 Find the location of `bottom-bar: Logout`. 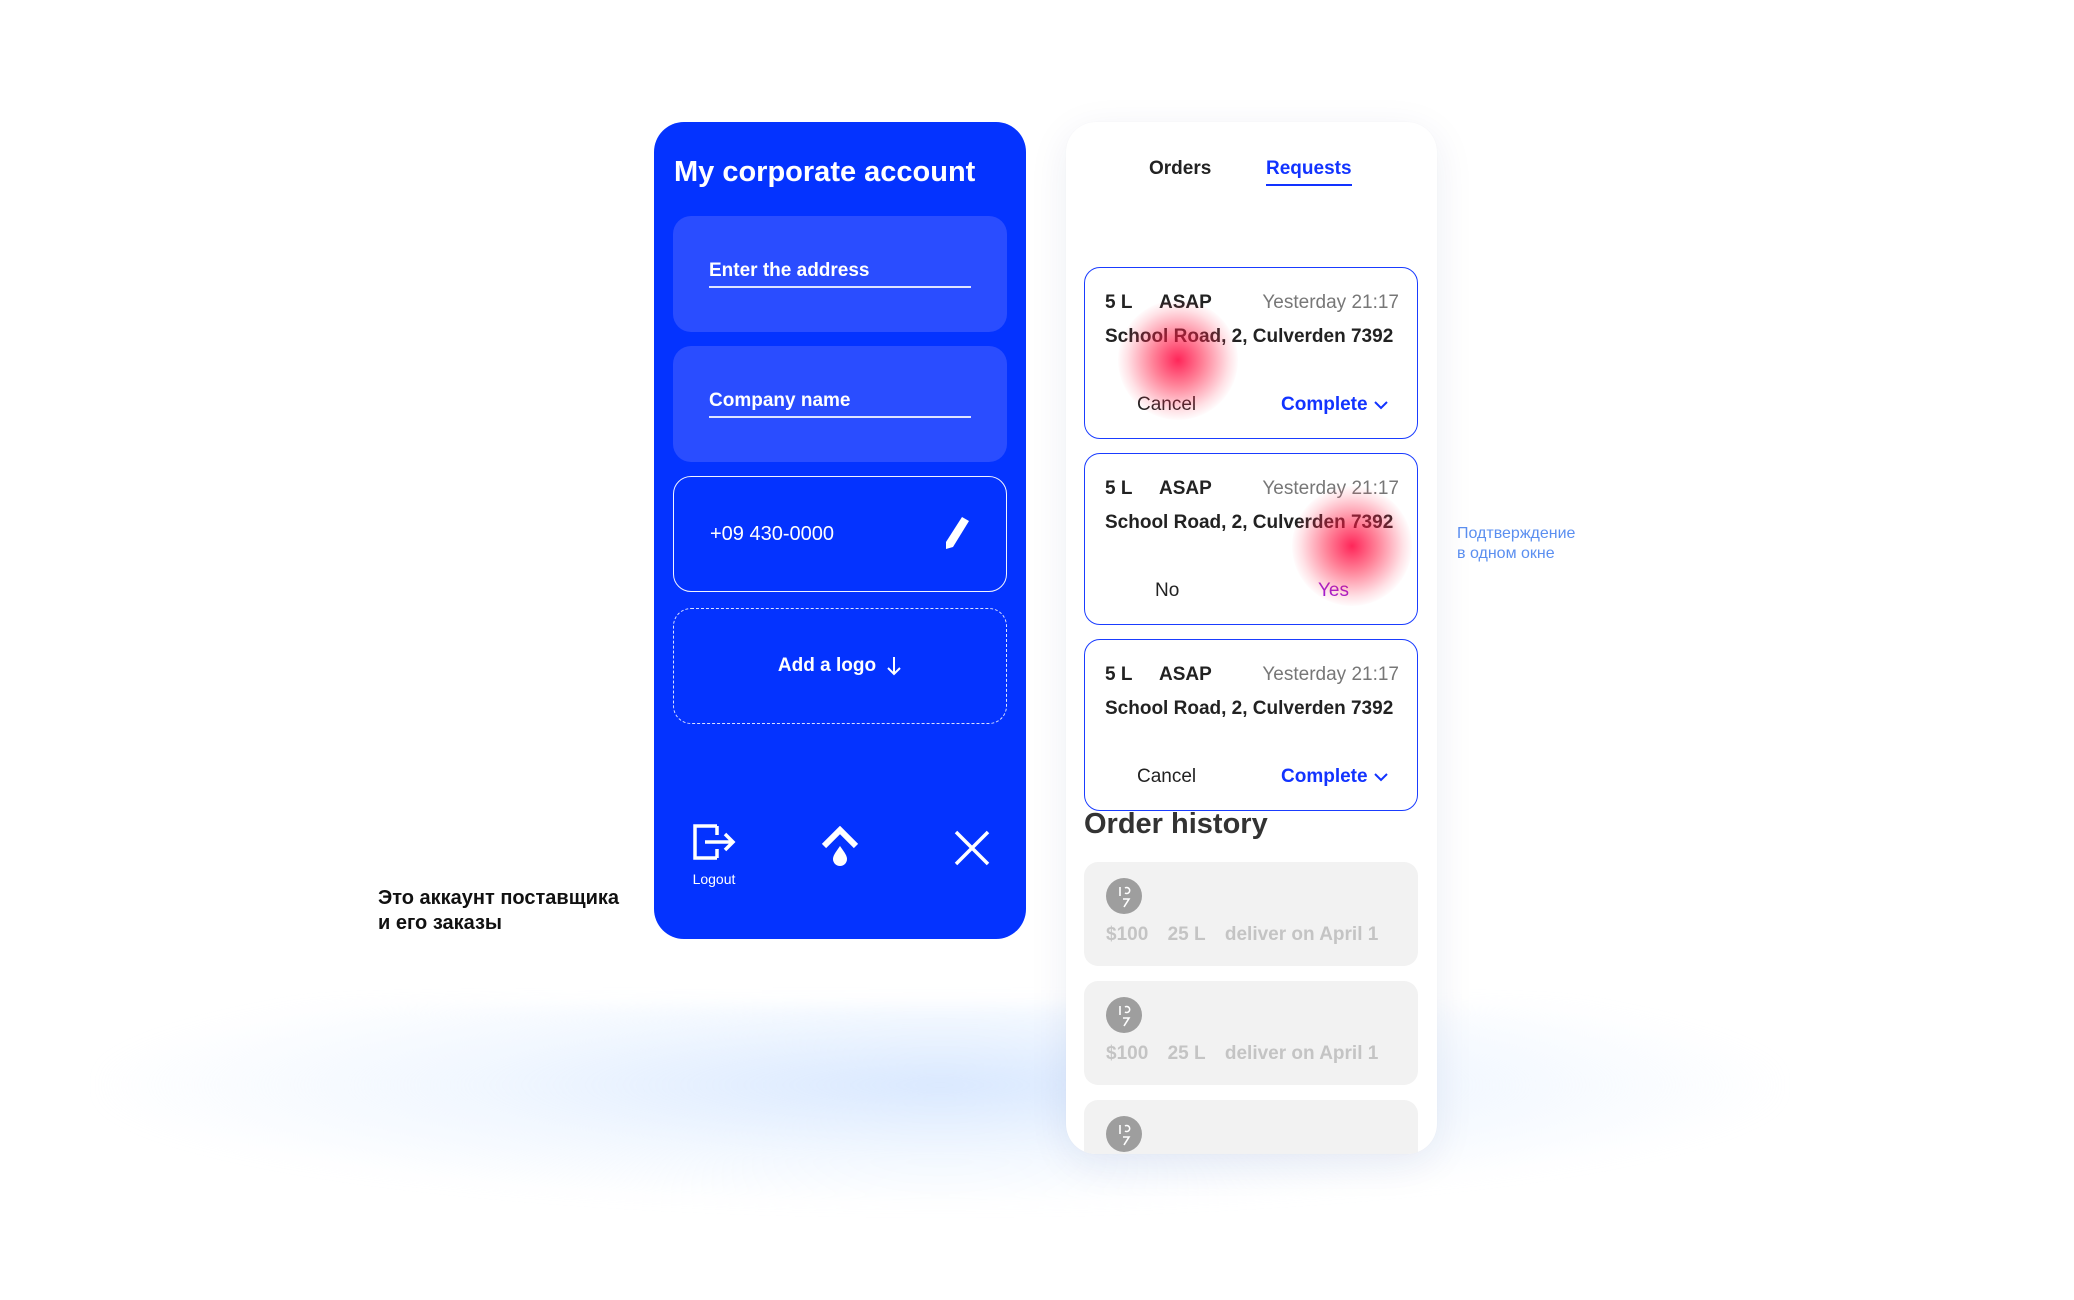

bottom-bar: Logout is located at coordinates (840, 867).